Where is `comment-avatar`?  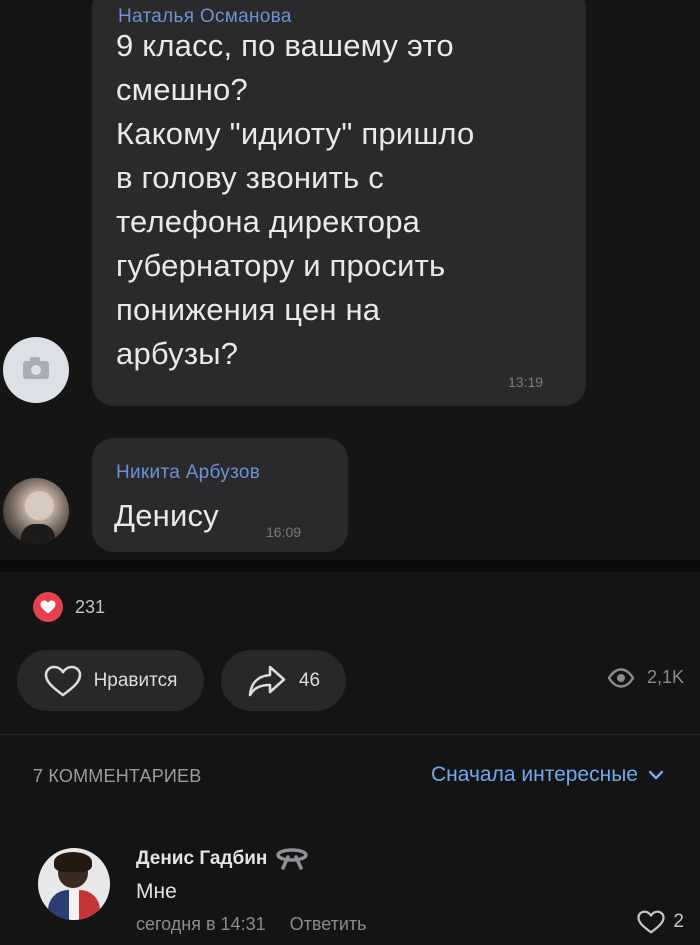
comment-avatar is located at coordinates (74, 884).